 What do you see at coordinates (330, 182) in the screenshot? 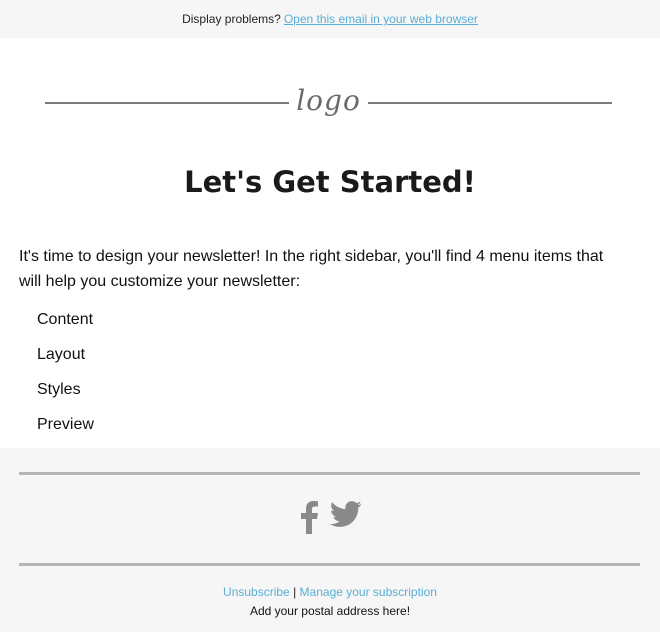
I see `page-title: Let's Get Started!` at bounding box center [330, 182].